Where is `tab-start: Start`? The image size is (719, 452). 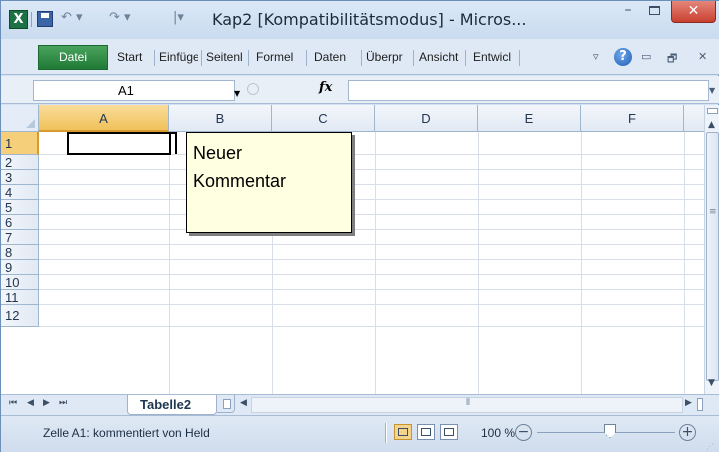
tab-start: Start is located at coordinates (133, 57).